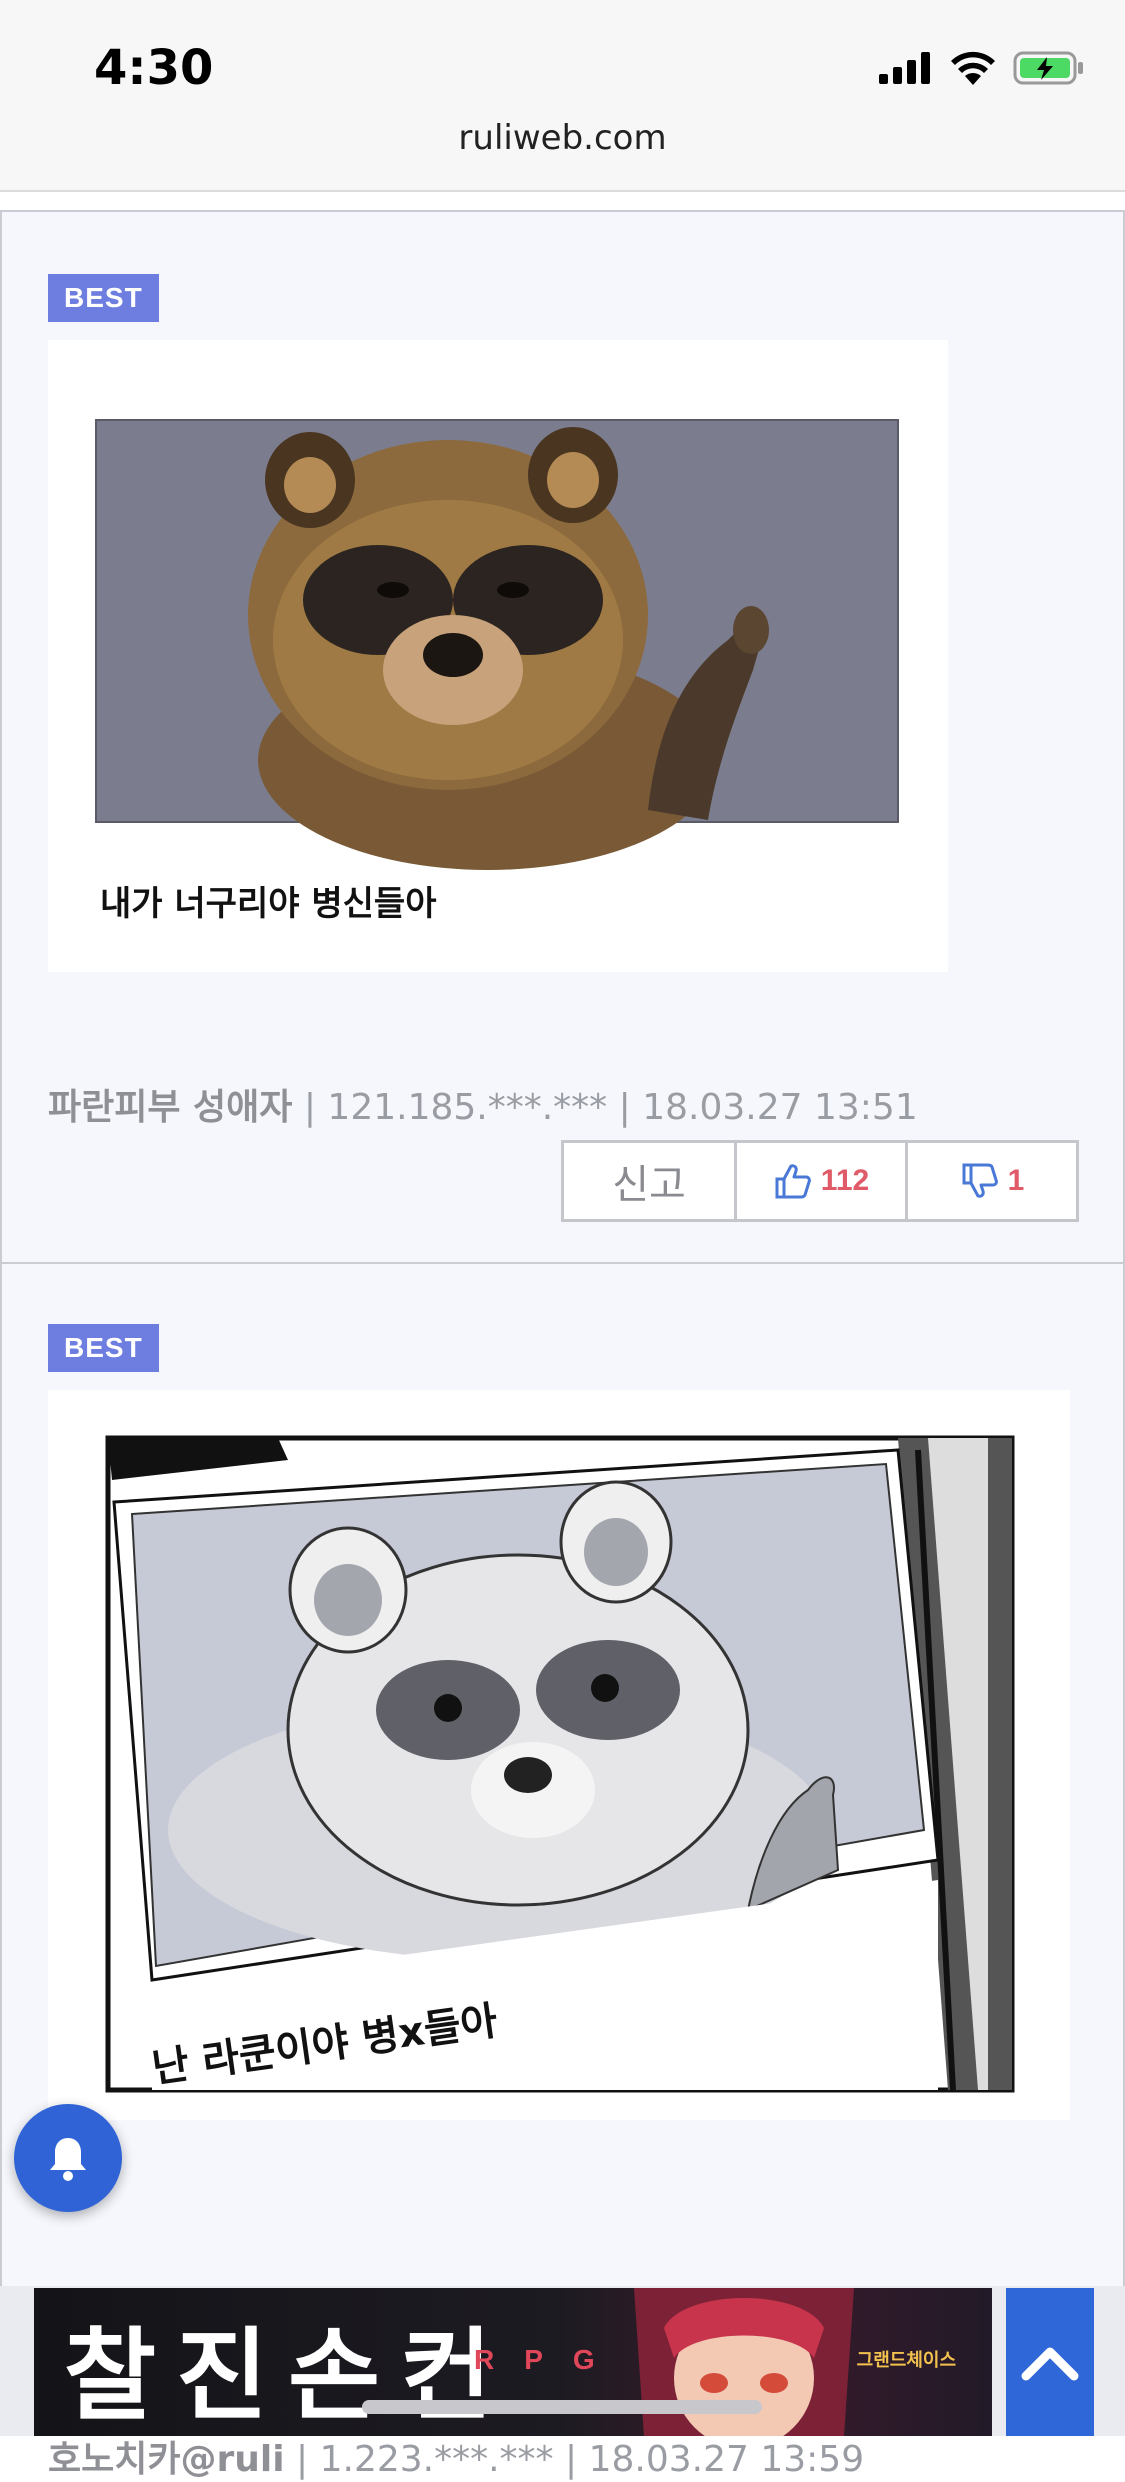 Image resolution: width=1125 pixels, height=2482 pixels. What do you see at coordinates (973, 68) in the screenshot?
I see `wifi-icon` at bounding box center [973, 68].